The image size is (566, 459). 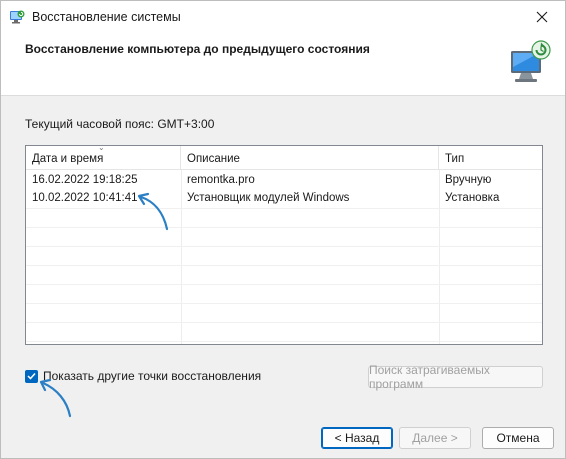 What do you see at coordinates (106, 17) in the screenshot?
I see `window-title: Восстановление системы` at bounding box center [106, 17].